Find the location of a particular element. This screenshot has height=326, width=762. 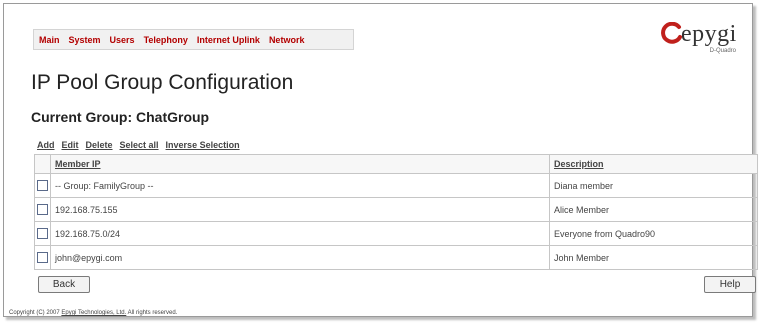

nav-item-users: Users is located at coordinates (122, 40).